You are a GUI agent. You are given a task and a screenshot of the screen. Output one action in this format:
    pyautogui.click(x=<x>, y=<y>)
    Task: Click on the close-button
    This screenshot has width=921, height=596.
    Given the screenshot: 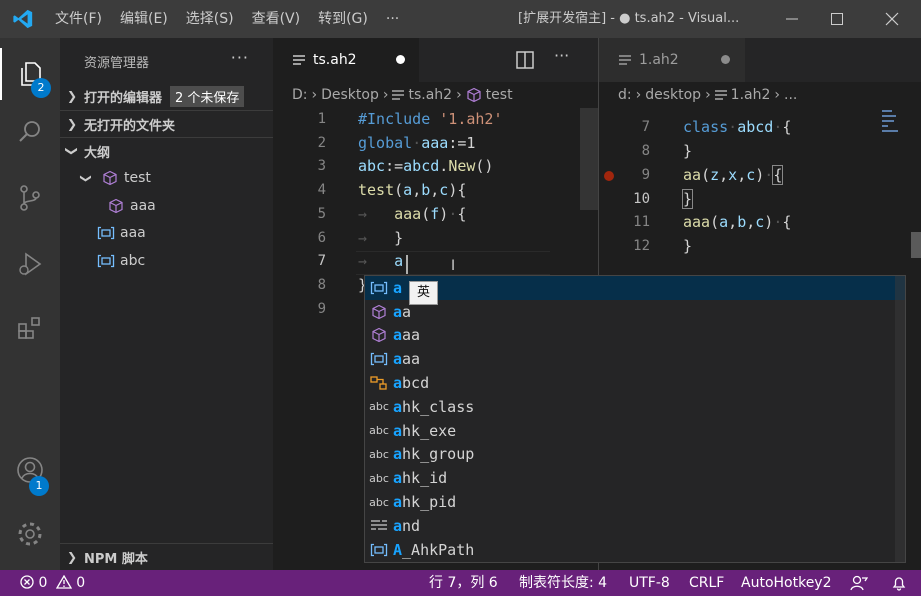 What is the action you would take?
    pyautogui.click(x=892, y=19)
    